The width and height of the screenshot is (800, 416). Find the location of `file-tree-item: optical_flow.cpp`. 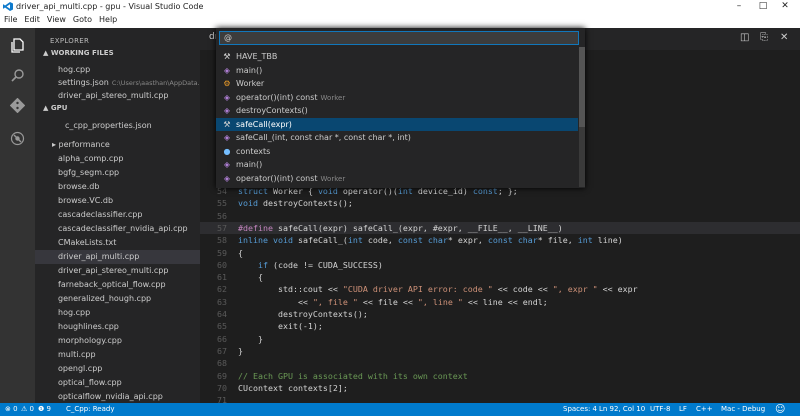

file-tree-item: optical_flow.cpp is located at coordinates (117, 383).